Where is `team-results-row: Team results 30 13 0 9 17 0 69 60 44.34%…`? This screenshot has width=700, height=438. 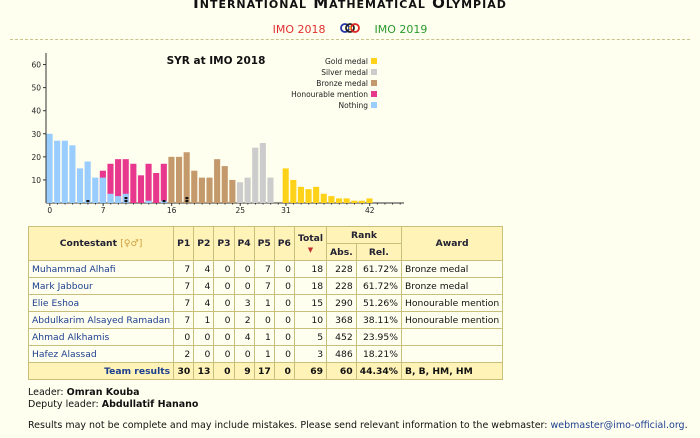
team-results-row: Team results 30 13 0 9 17 0 69 60 44.34%… is located at coordinates (265, 371).